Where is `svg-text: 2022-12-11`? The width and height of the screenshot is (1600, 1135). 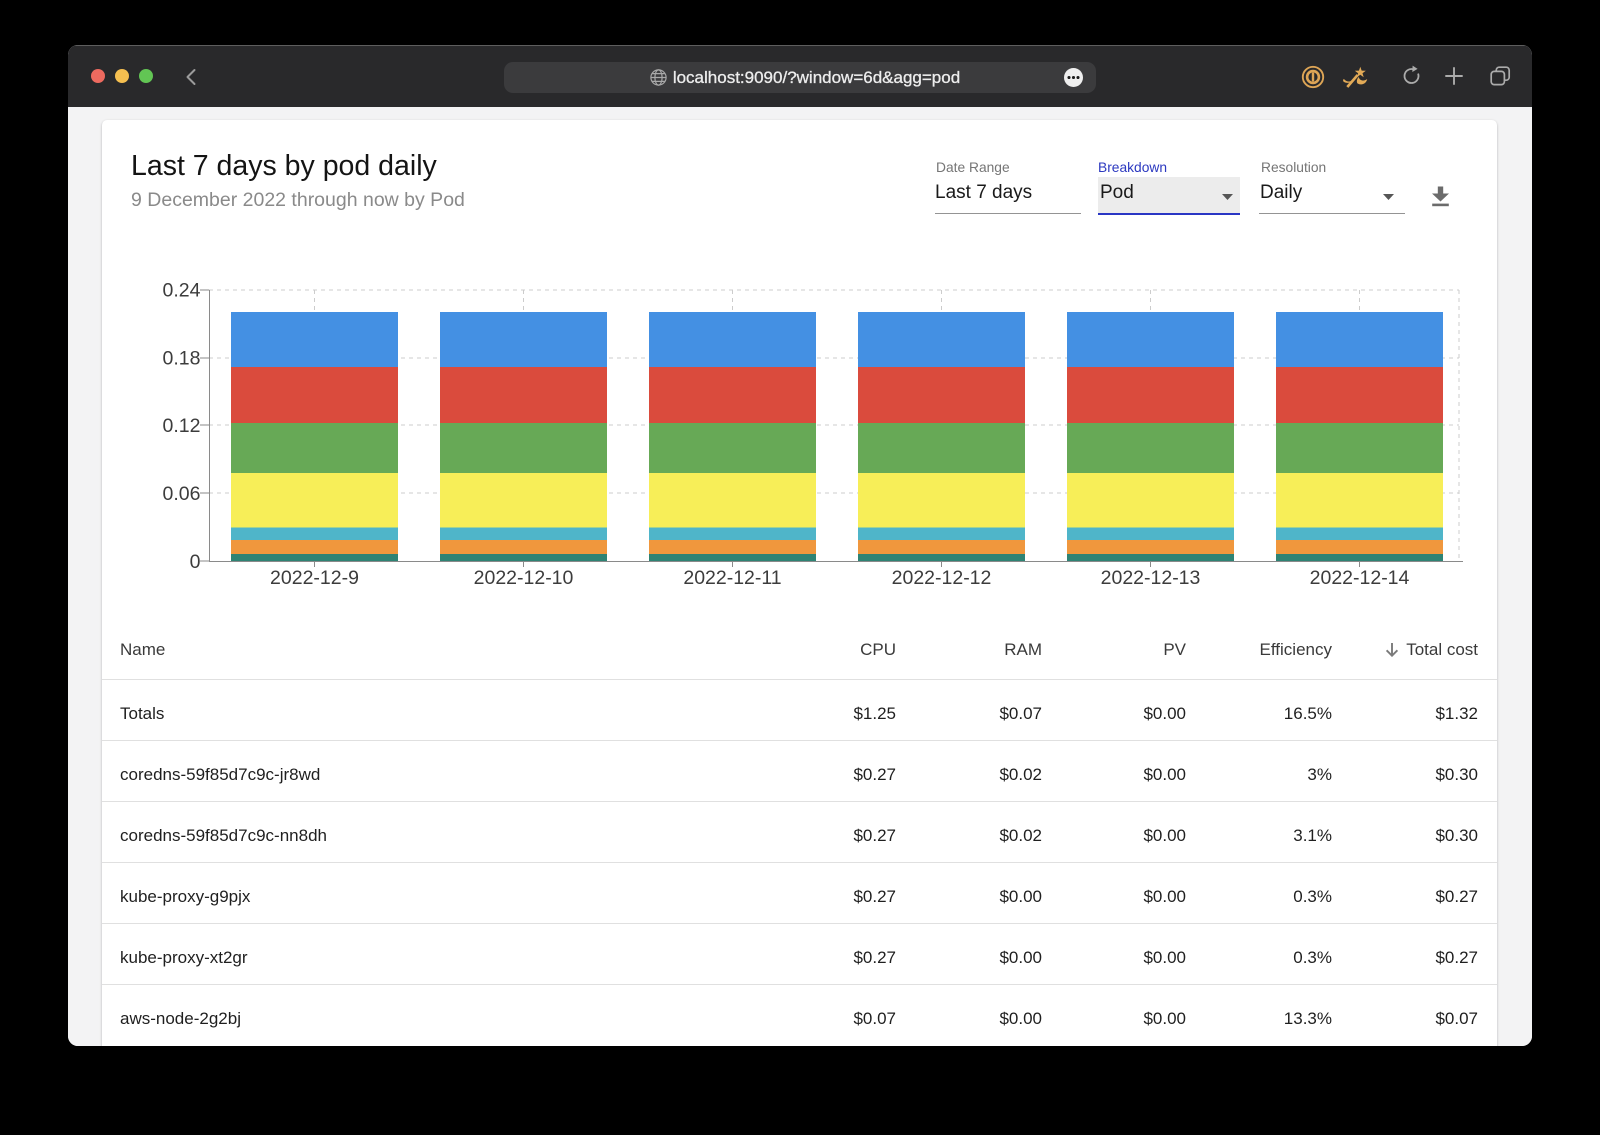 svg-text: 2022-12-11 is located at coordinates (732, 578).